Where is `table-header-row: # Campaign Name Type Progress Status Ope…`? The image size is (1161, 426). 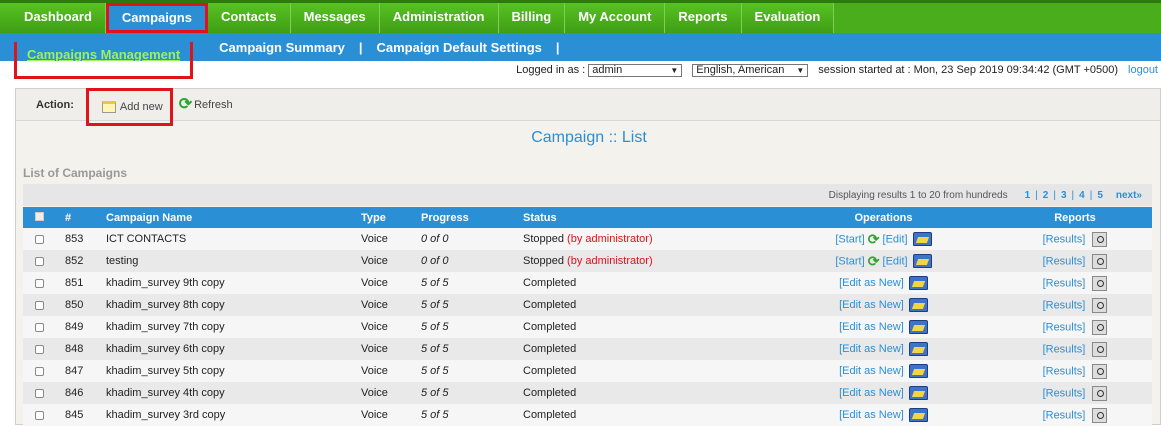
table-header-row: # Campaign Name Type Progress Status Ope… is located at coordinates (587, 217).